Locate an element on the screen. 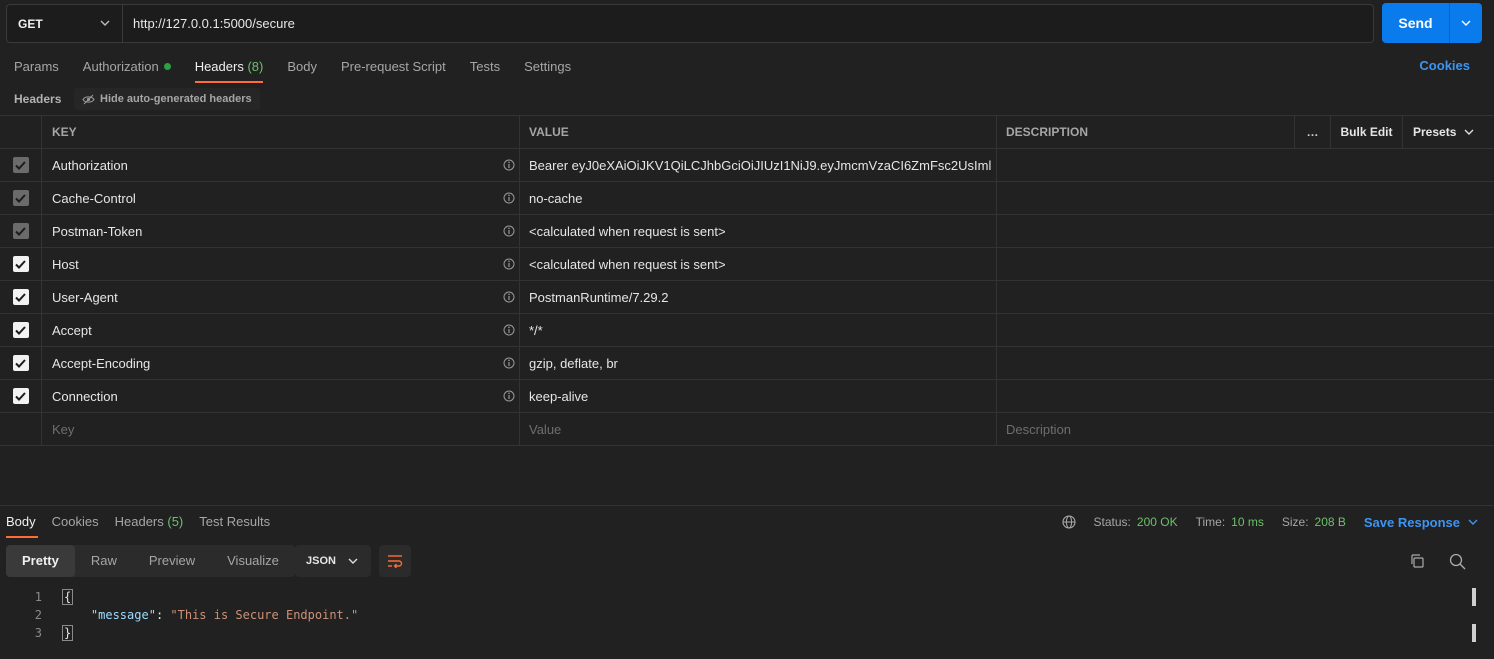 Image resolution: width=1494 pixels, height=659 pixels. tab-pre-request-script: Pre-request Script is located at coordinates (393, 66).